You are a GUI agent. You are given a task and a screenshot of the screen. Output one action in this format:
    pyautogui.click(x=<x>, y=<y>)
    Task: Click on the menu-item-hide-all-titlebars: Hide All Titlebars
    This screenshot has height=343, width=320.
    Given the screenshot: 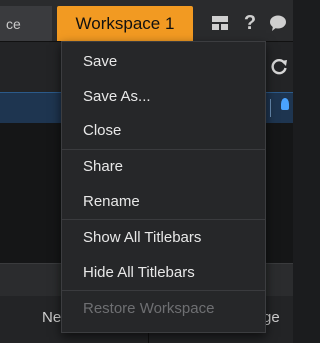 What is the action you would take?
    pyautogui.click(x=163, y=272)
    